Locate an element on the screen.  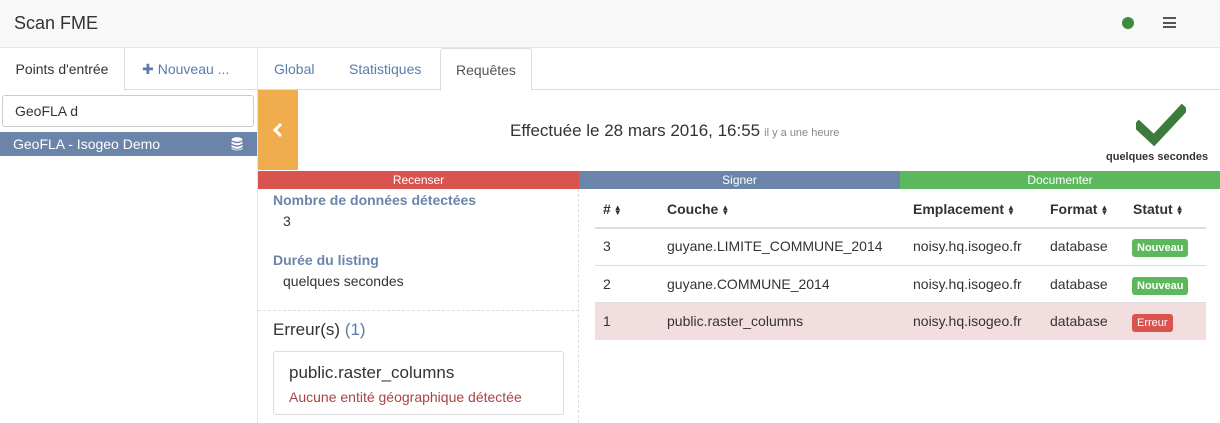
tab-statistics: Statistiques is located at coordinates (385, 69).